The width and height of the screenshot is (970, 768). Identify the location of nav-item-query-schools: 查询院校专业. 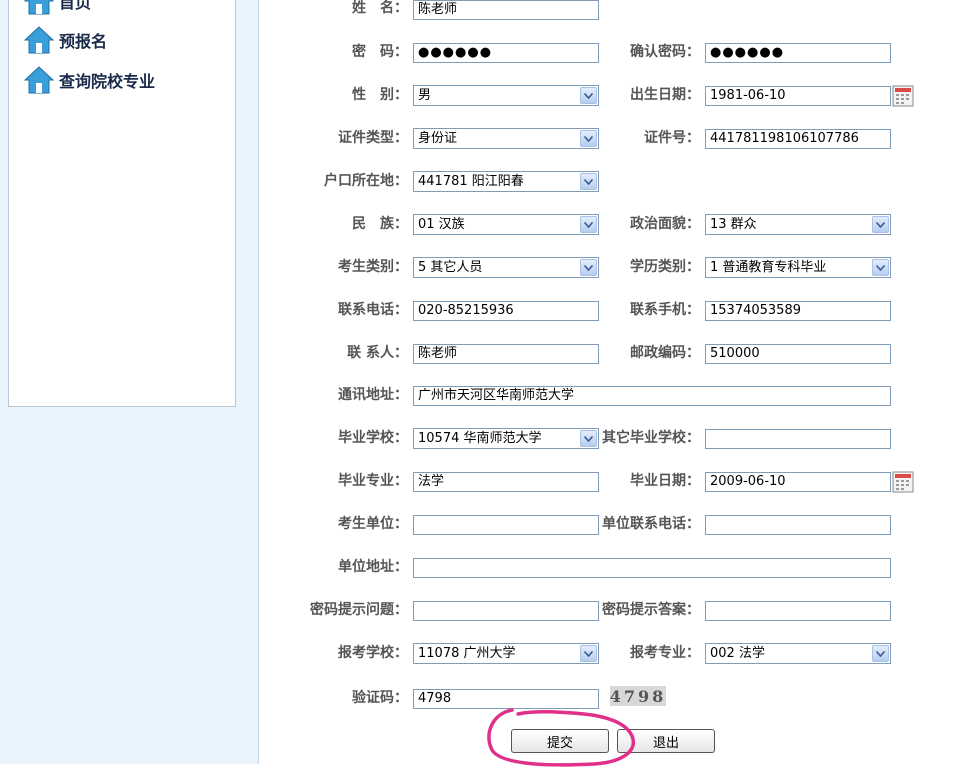
(89, 80).